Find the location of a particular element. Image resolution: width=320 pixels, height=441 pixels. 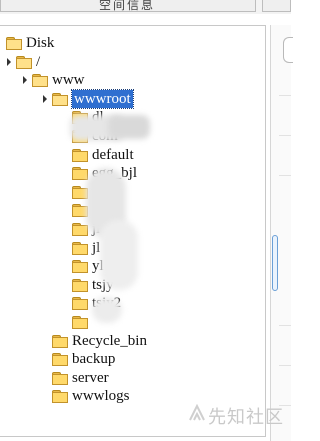

tree-node-label: server is located at coordinates (90, 377).